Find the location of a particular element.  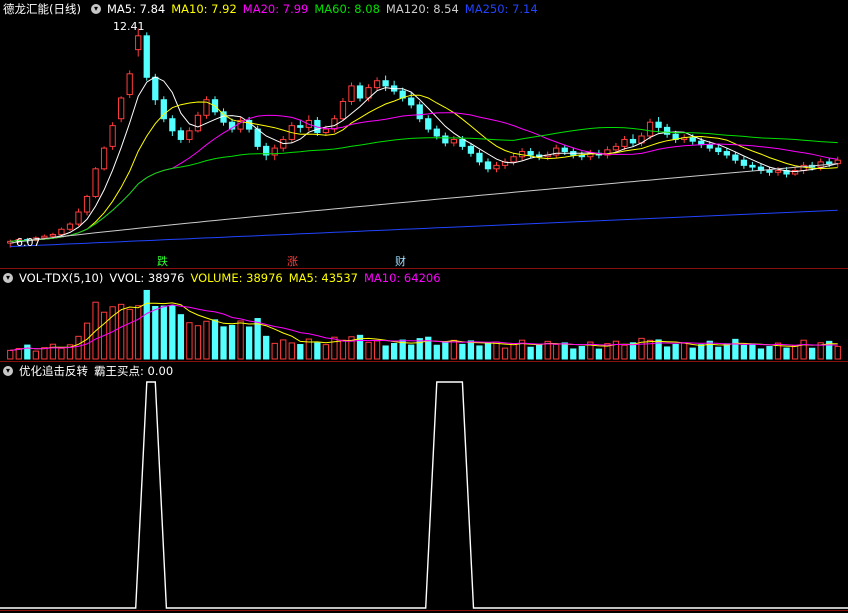

volume-ma10-line is located at coordinates (424, 327).